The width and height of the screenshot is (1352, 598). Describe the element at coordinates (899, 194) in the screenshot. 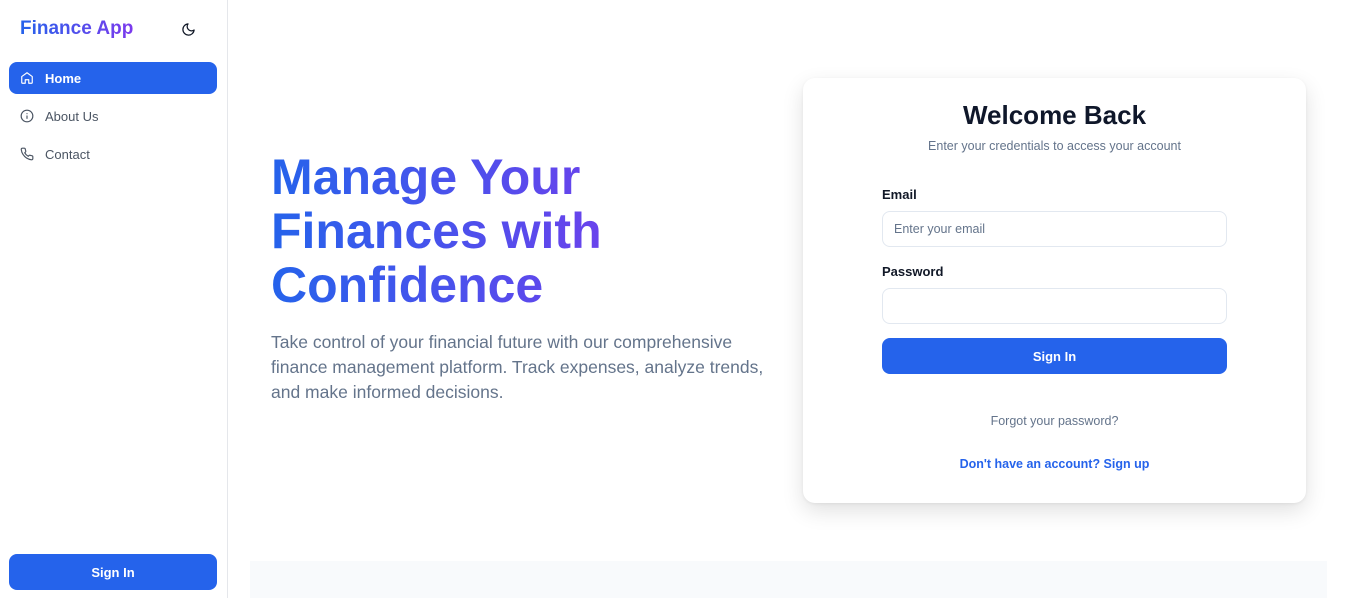

I see `email-label: Email` at that location.